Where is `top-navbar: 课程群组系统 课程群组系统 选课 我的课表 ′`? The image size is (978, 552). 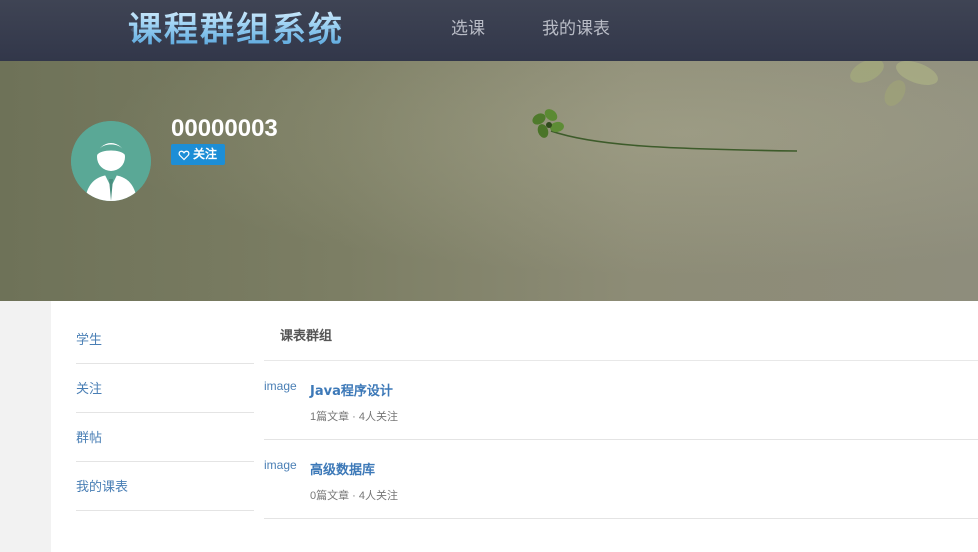 top-navbar: 课程群组系统 课程群组系统 选课 我的课表 ′ is located at coordinates (489, 30).